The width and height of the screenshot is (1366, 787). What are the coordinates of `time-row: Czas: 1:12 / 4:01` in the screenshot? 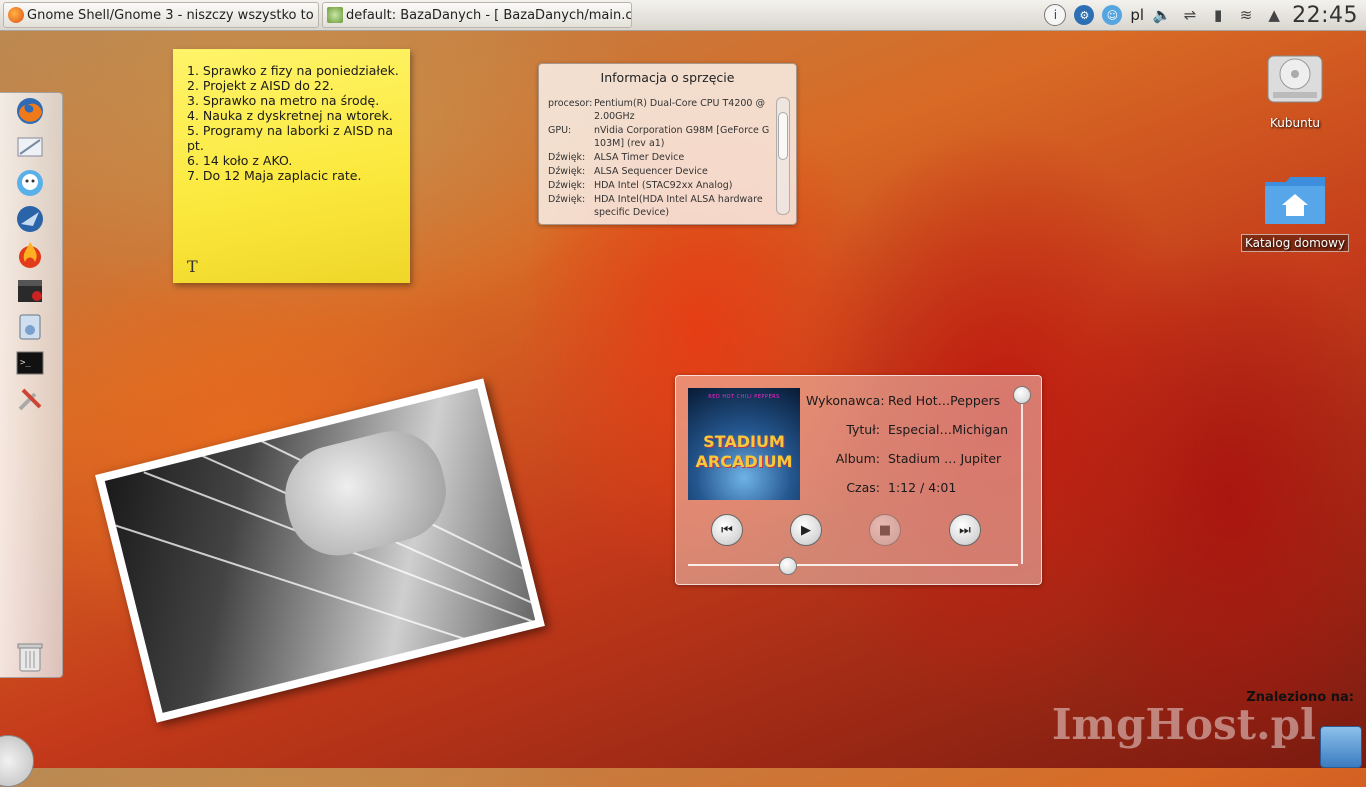 It's located at (907, 494).